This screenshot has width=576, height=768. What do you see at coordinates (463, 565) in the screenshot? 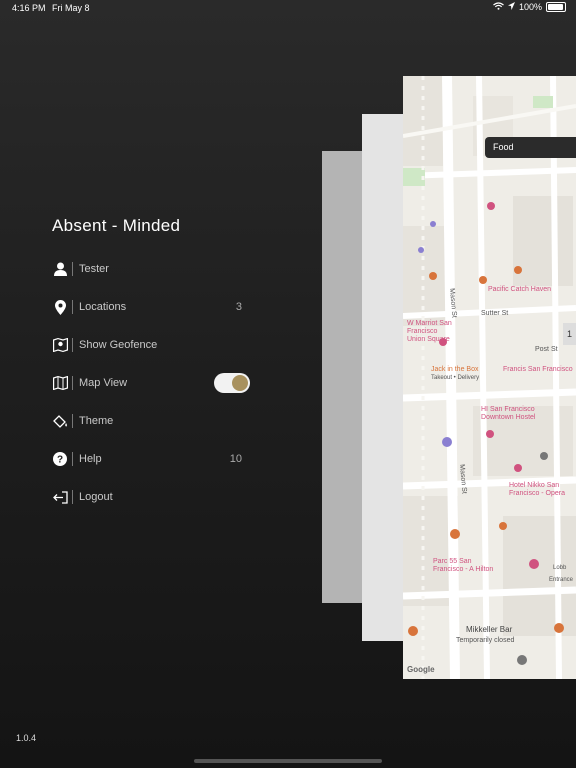
I see `map-label-parc55: Parc 55 San Francisco - A Hilton` at bounding box center [463, 565].